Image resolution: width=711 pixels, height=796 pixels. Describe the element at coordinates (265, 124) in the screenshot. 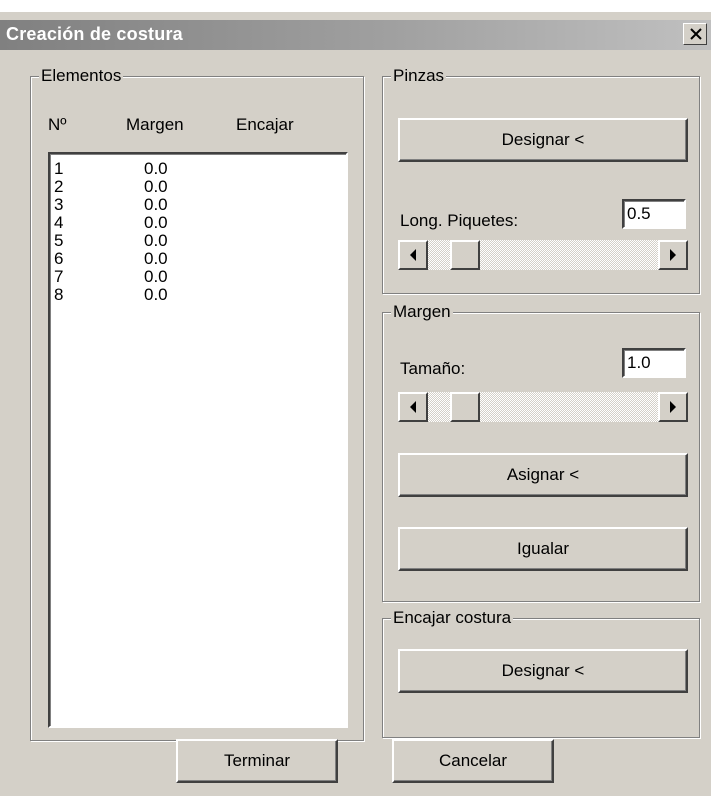

I see `column-header-encajar: Encajar` at that location.